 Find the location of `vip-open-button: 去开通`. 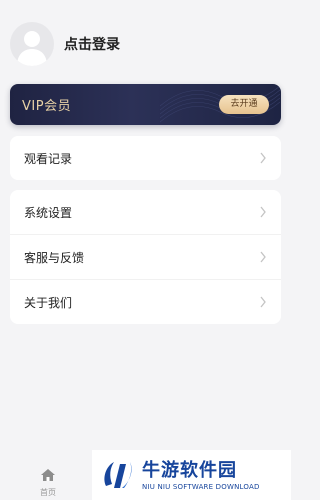

vip-open-button: 去开通 is located at coordinates (244, 104).